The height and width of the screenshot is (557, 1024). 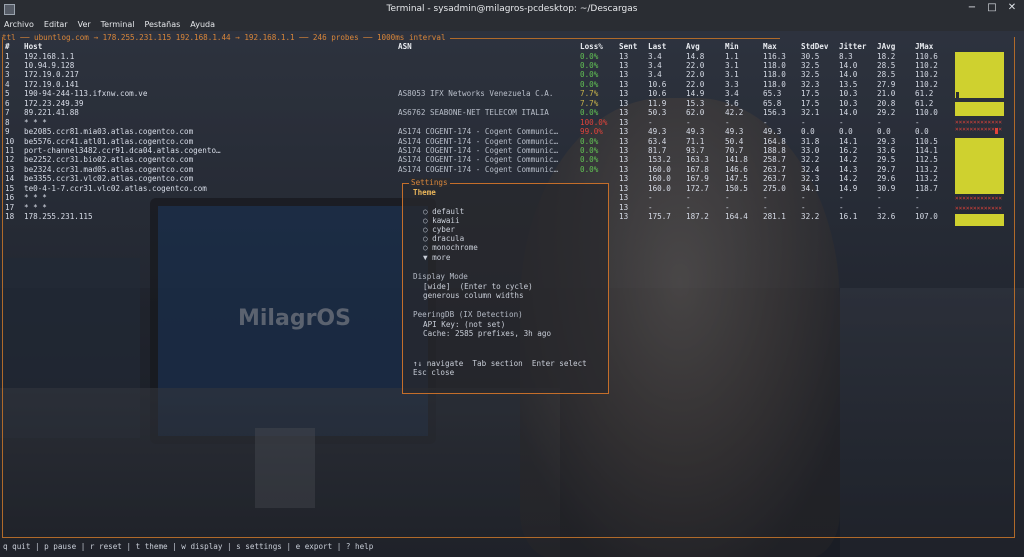 What do you see at coordinates (886, 56) in the screenshot?
I see `hop-javg: 18.2` at bounding box center [886, 56].